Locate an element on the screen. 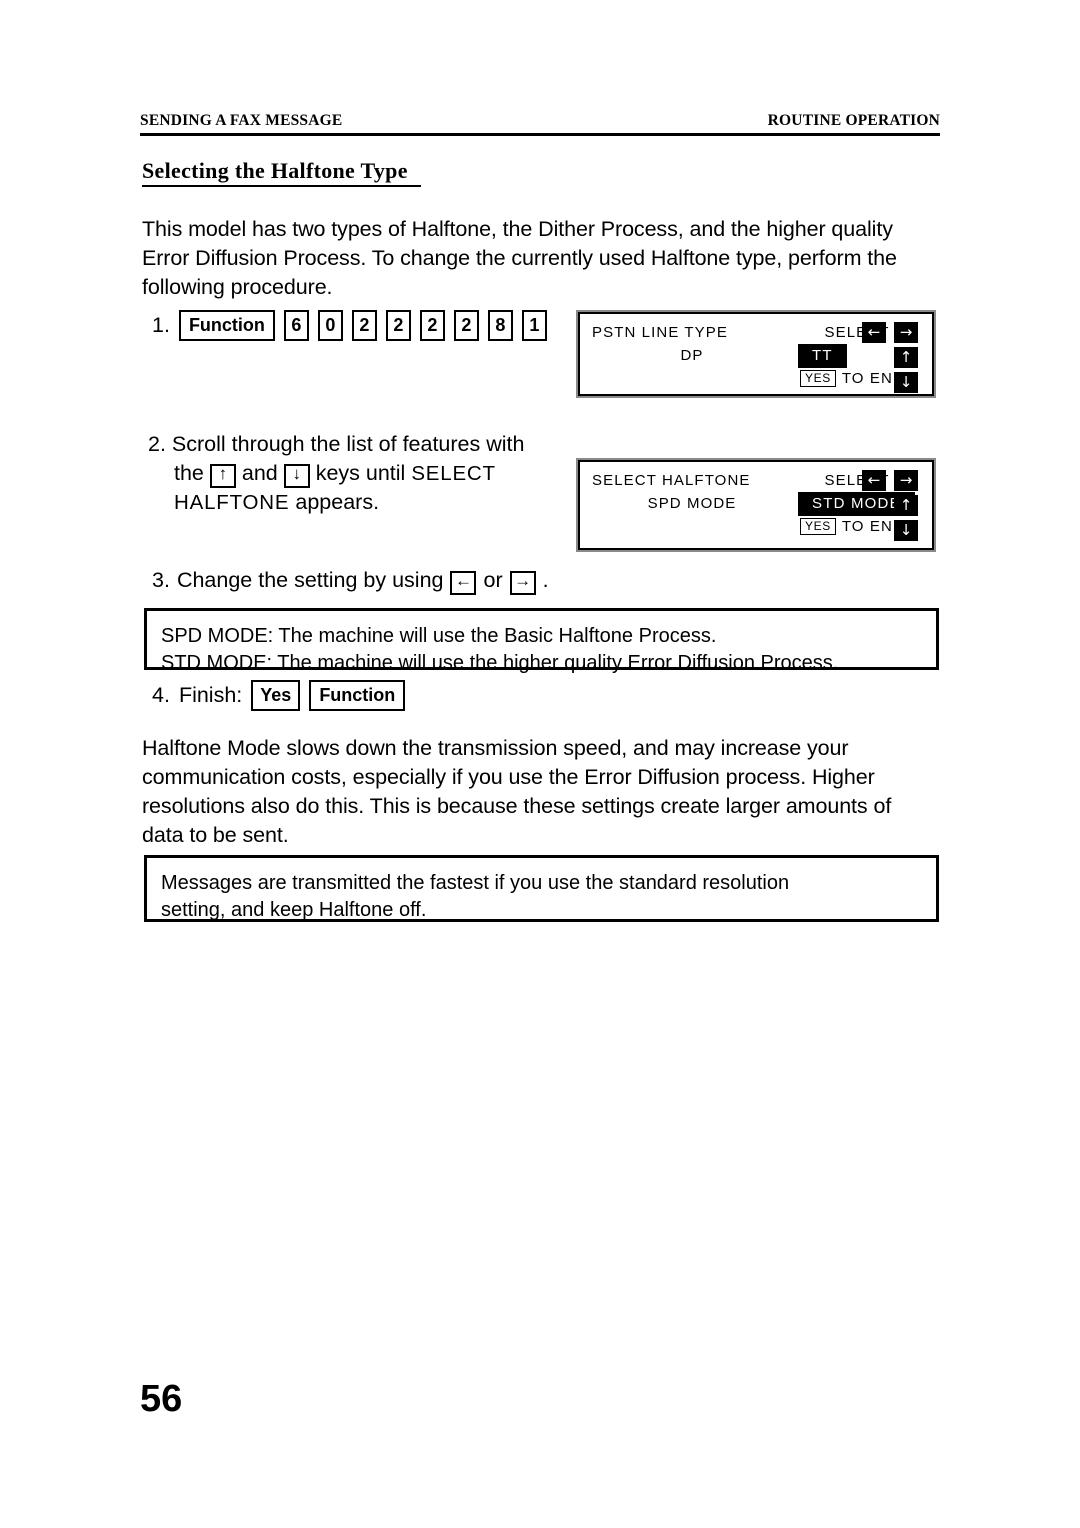  lcd-panel-2-title: SELECT HALFTONE is located at coordinates (671, 480).